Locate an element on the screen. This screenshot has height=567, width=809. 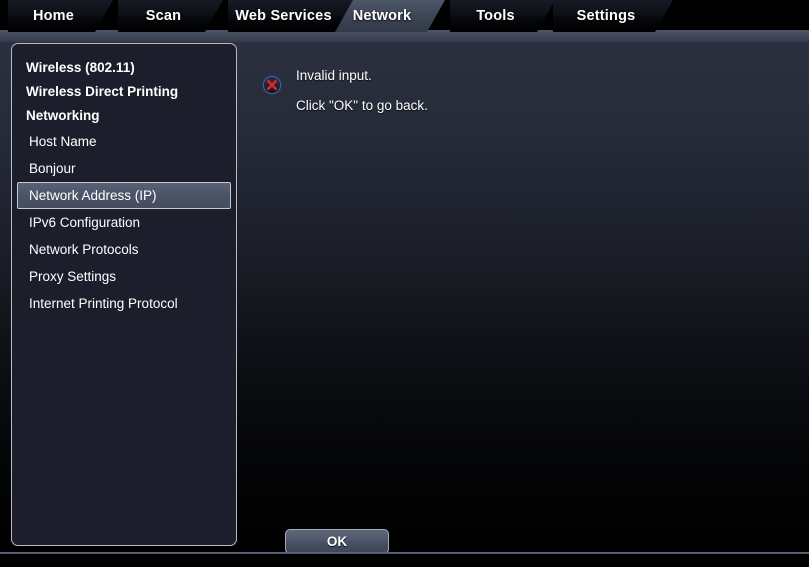
sidebar-item-ipv6-configuration: IPv6 Configuration is located at coordinates (124, 222).